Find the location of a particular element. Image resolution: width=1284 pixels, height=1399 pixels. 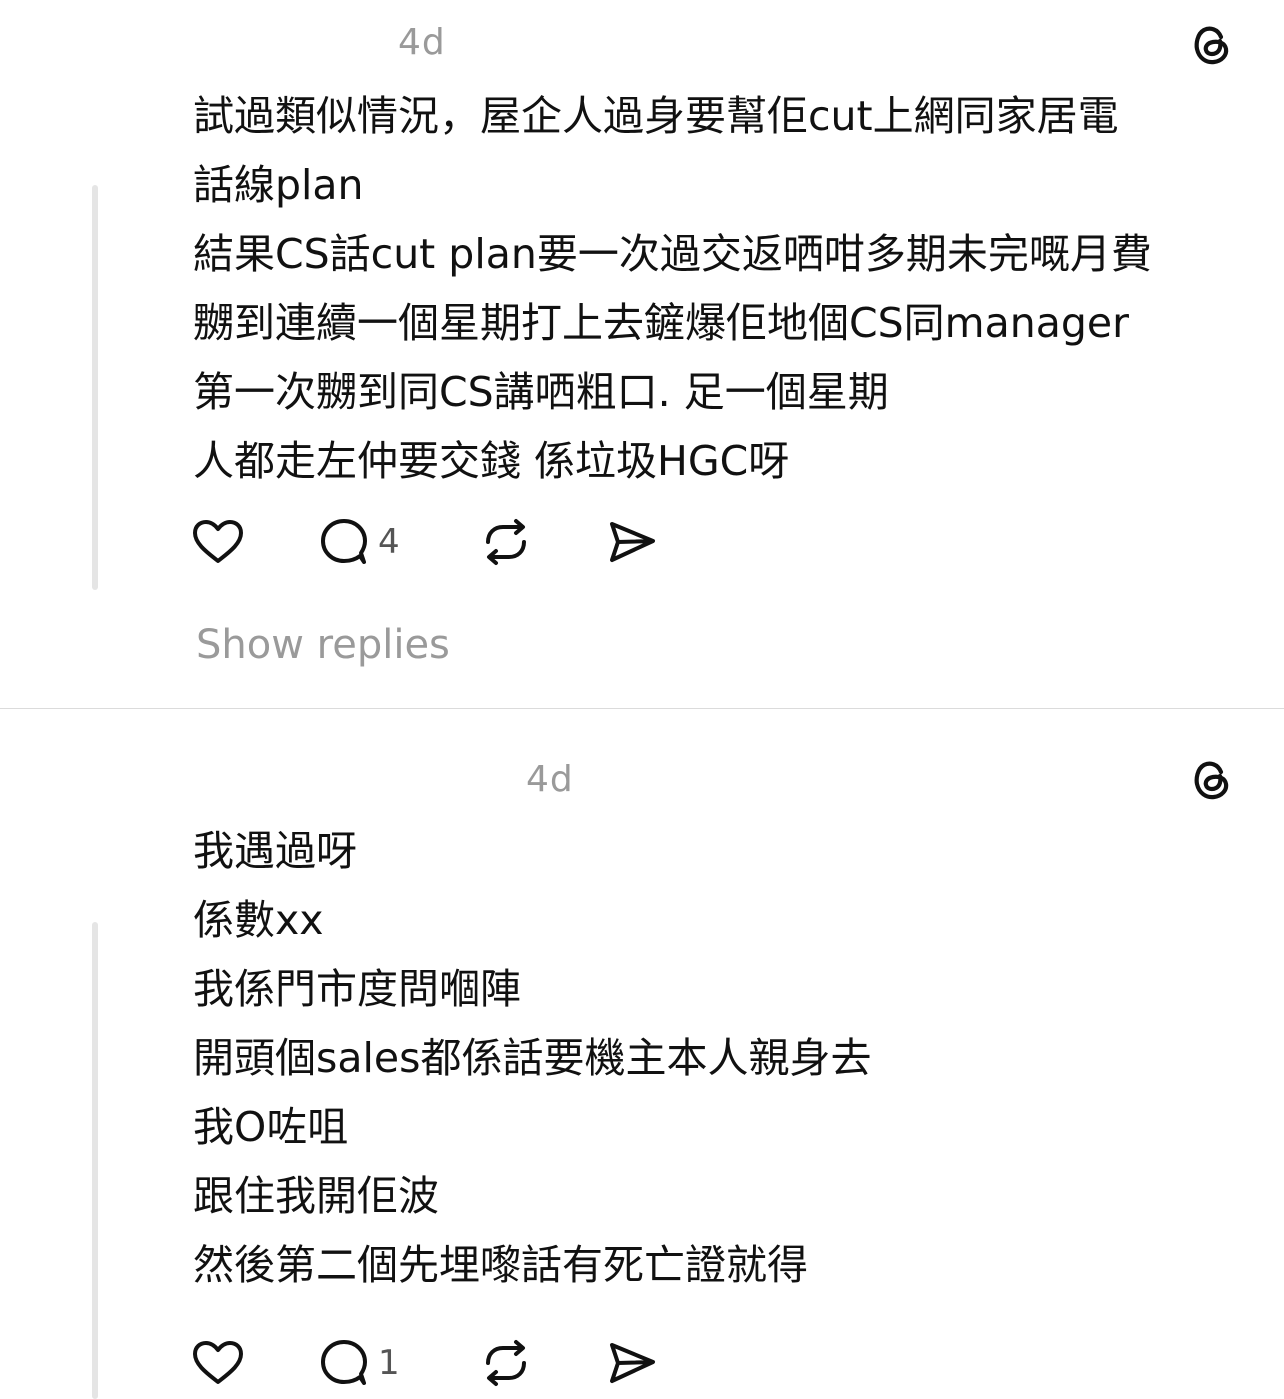

post-actions: 1 is located at coordinates (450, 1363).